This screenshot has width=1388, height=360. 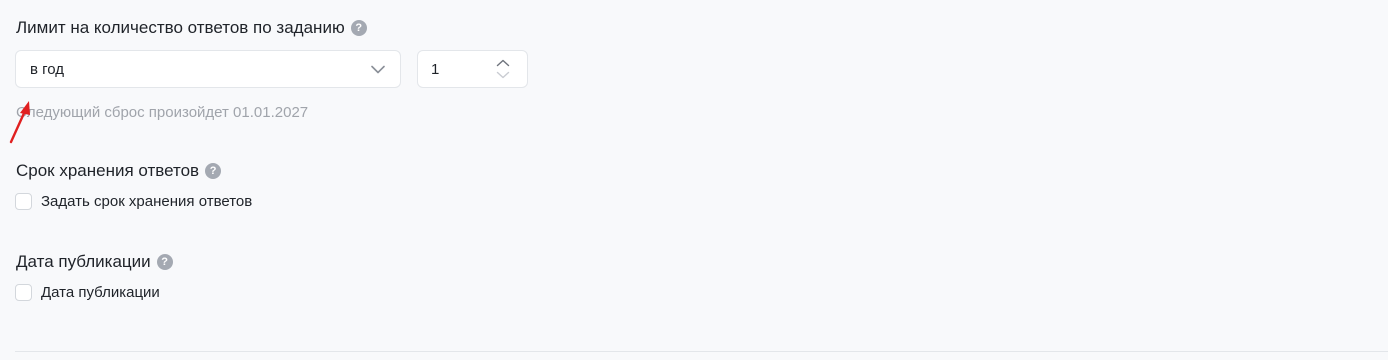 What do you see at coordinates (23, 201) in the screenshot?
I see `retention-checkbox` at bounding box center [23, 201].